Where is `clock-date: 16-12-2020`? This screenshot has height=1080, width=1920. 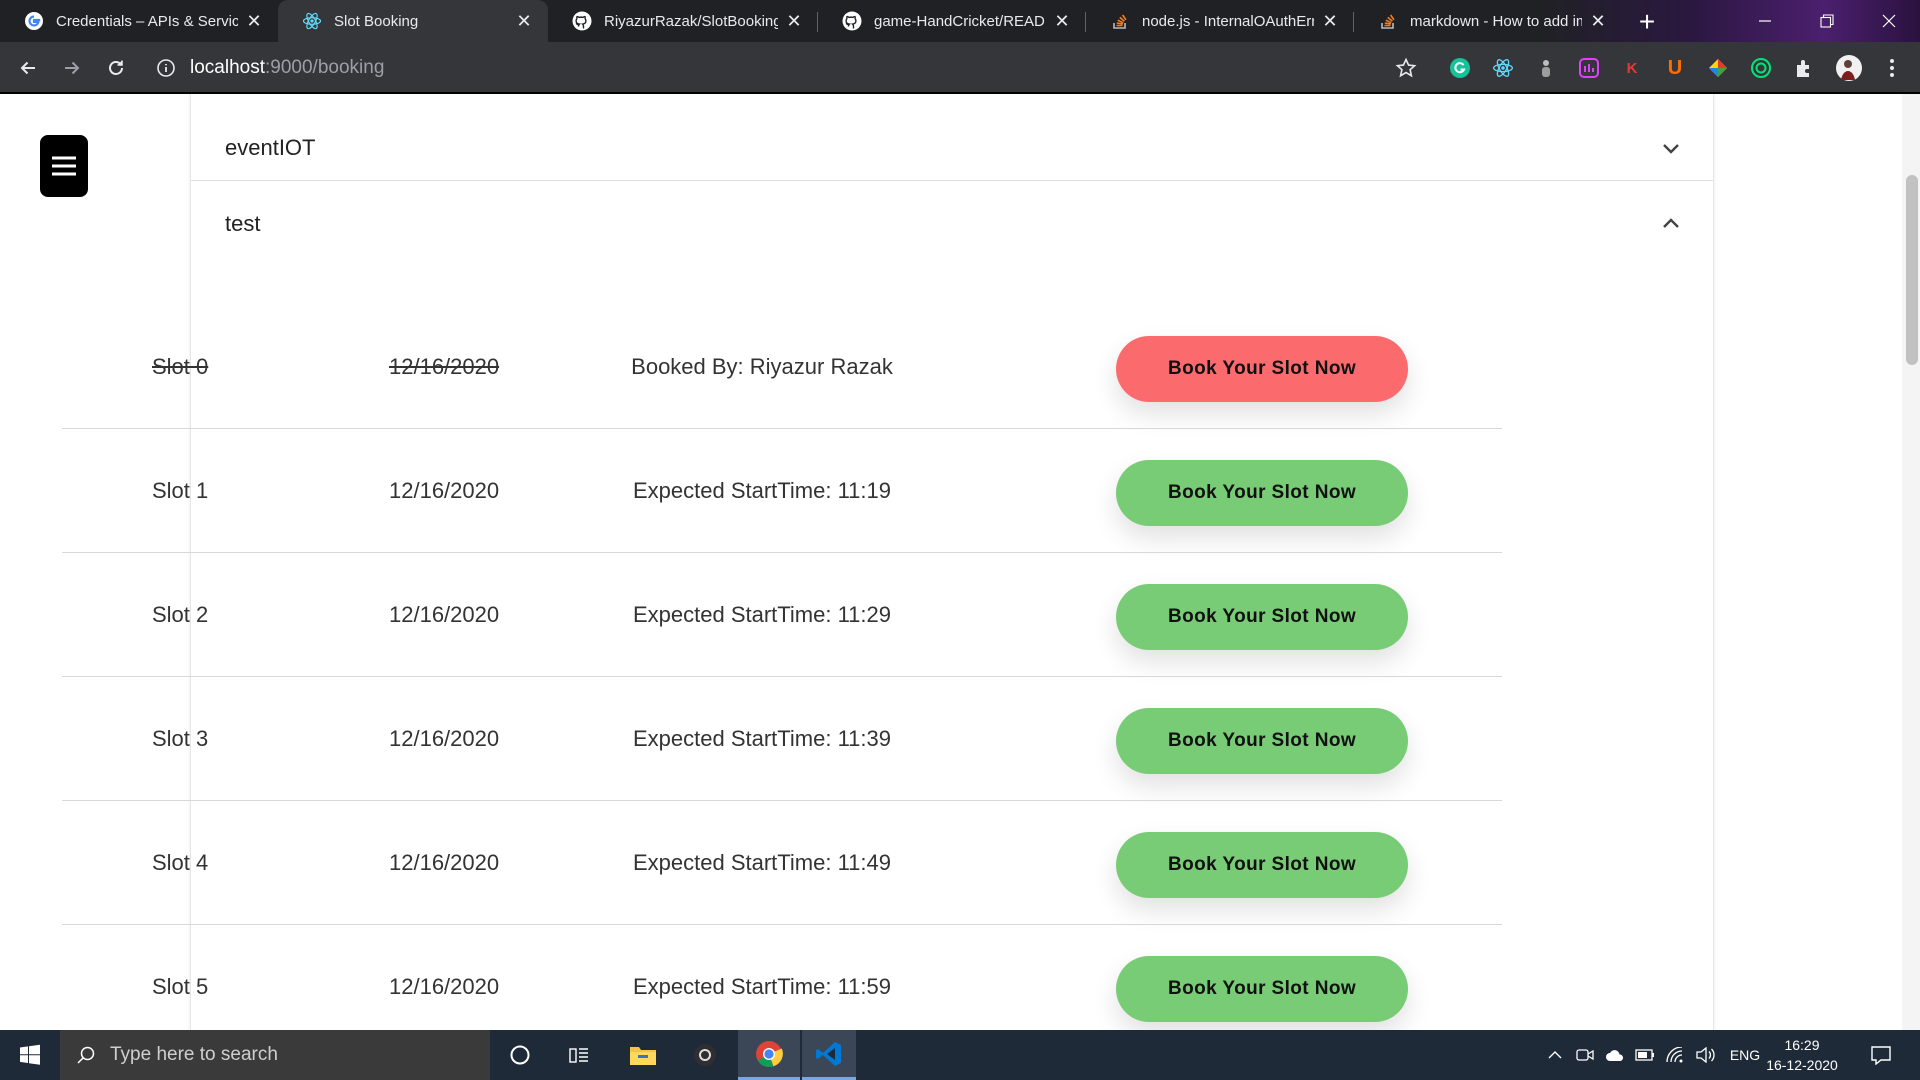
clock-date: 16-12-2020 is located at coordinates (1802, 1065).